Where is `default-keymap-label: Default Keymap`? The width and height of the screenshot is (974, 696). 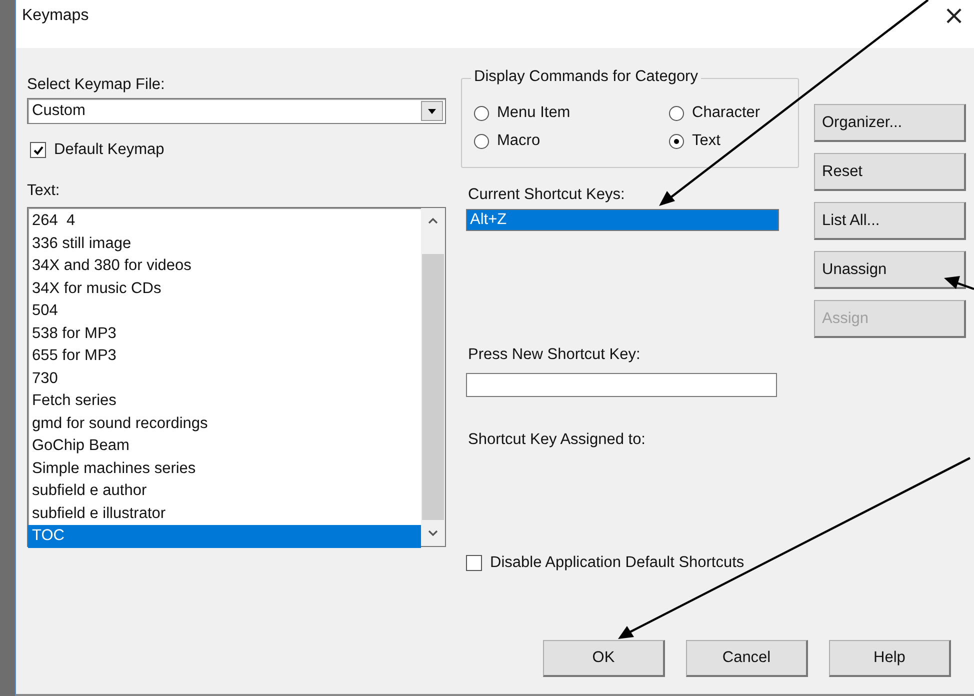 default-keymap-label: Default Keymap is located at coordinates (109, 150).